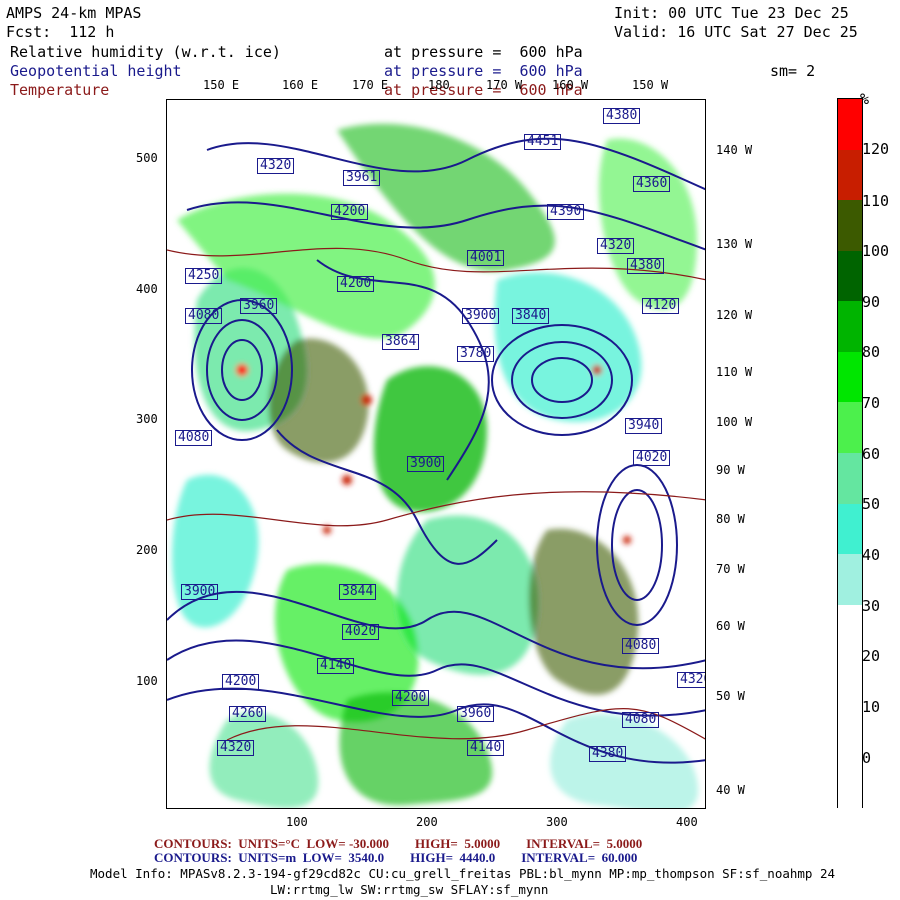 This screenshot has width=900, height=900. I want to click on forecast-hour: Fcst: 112 h, so click(60, 32).